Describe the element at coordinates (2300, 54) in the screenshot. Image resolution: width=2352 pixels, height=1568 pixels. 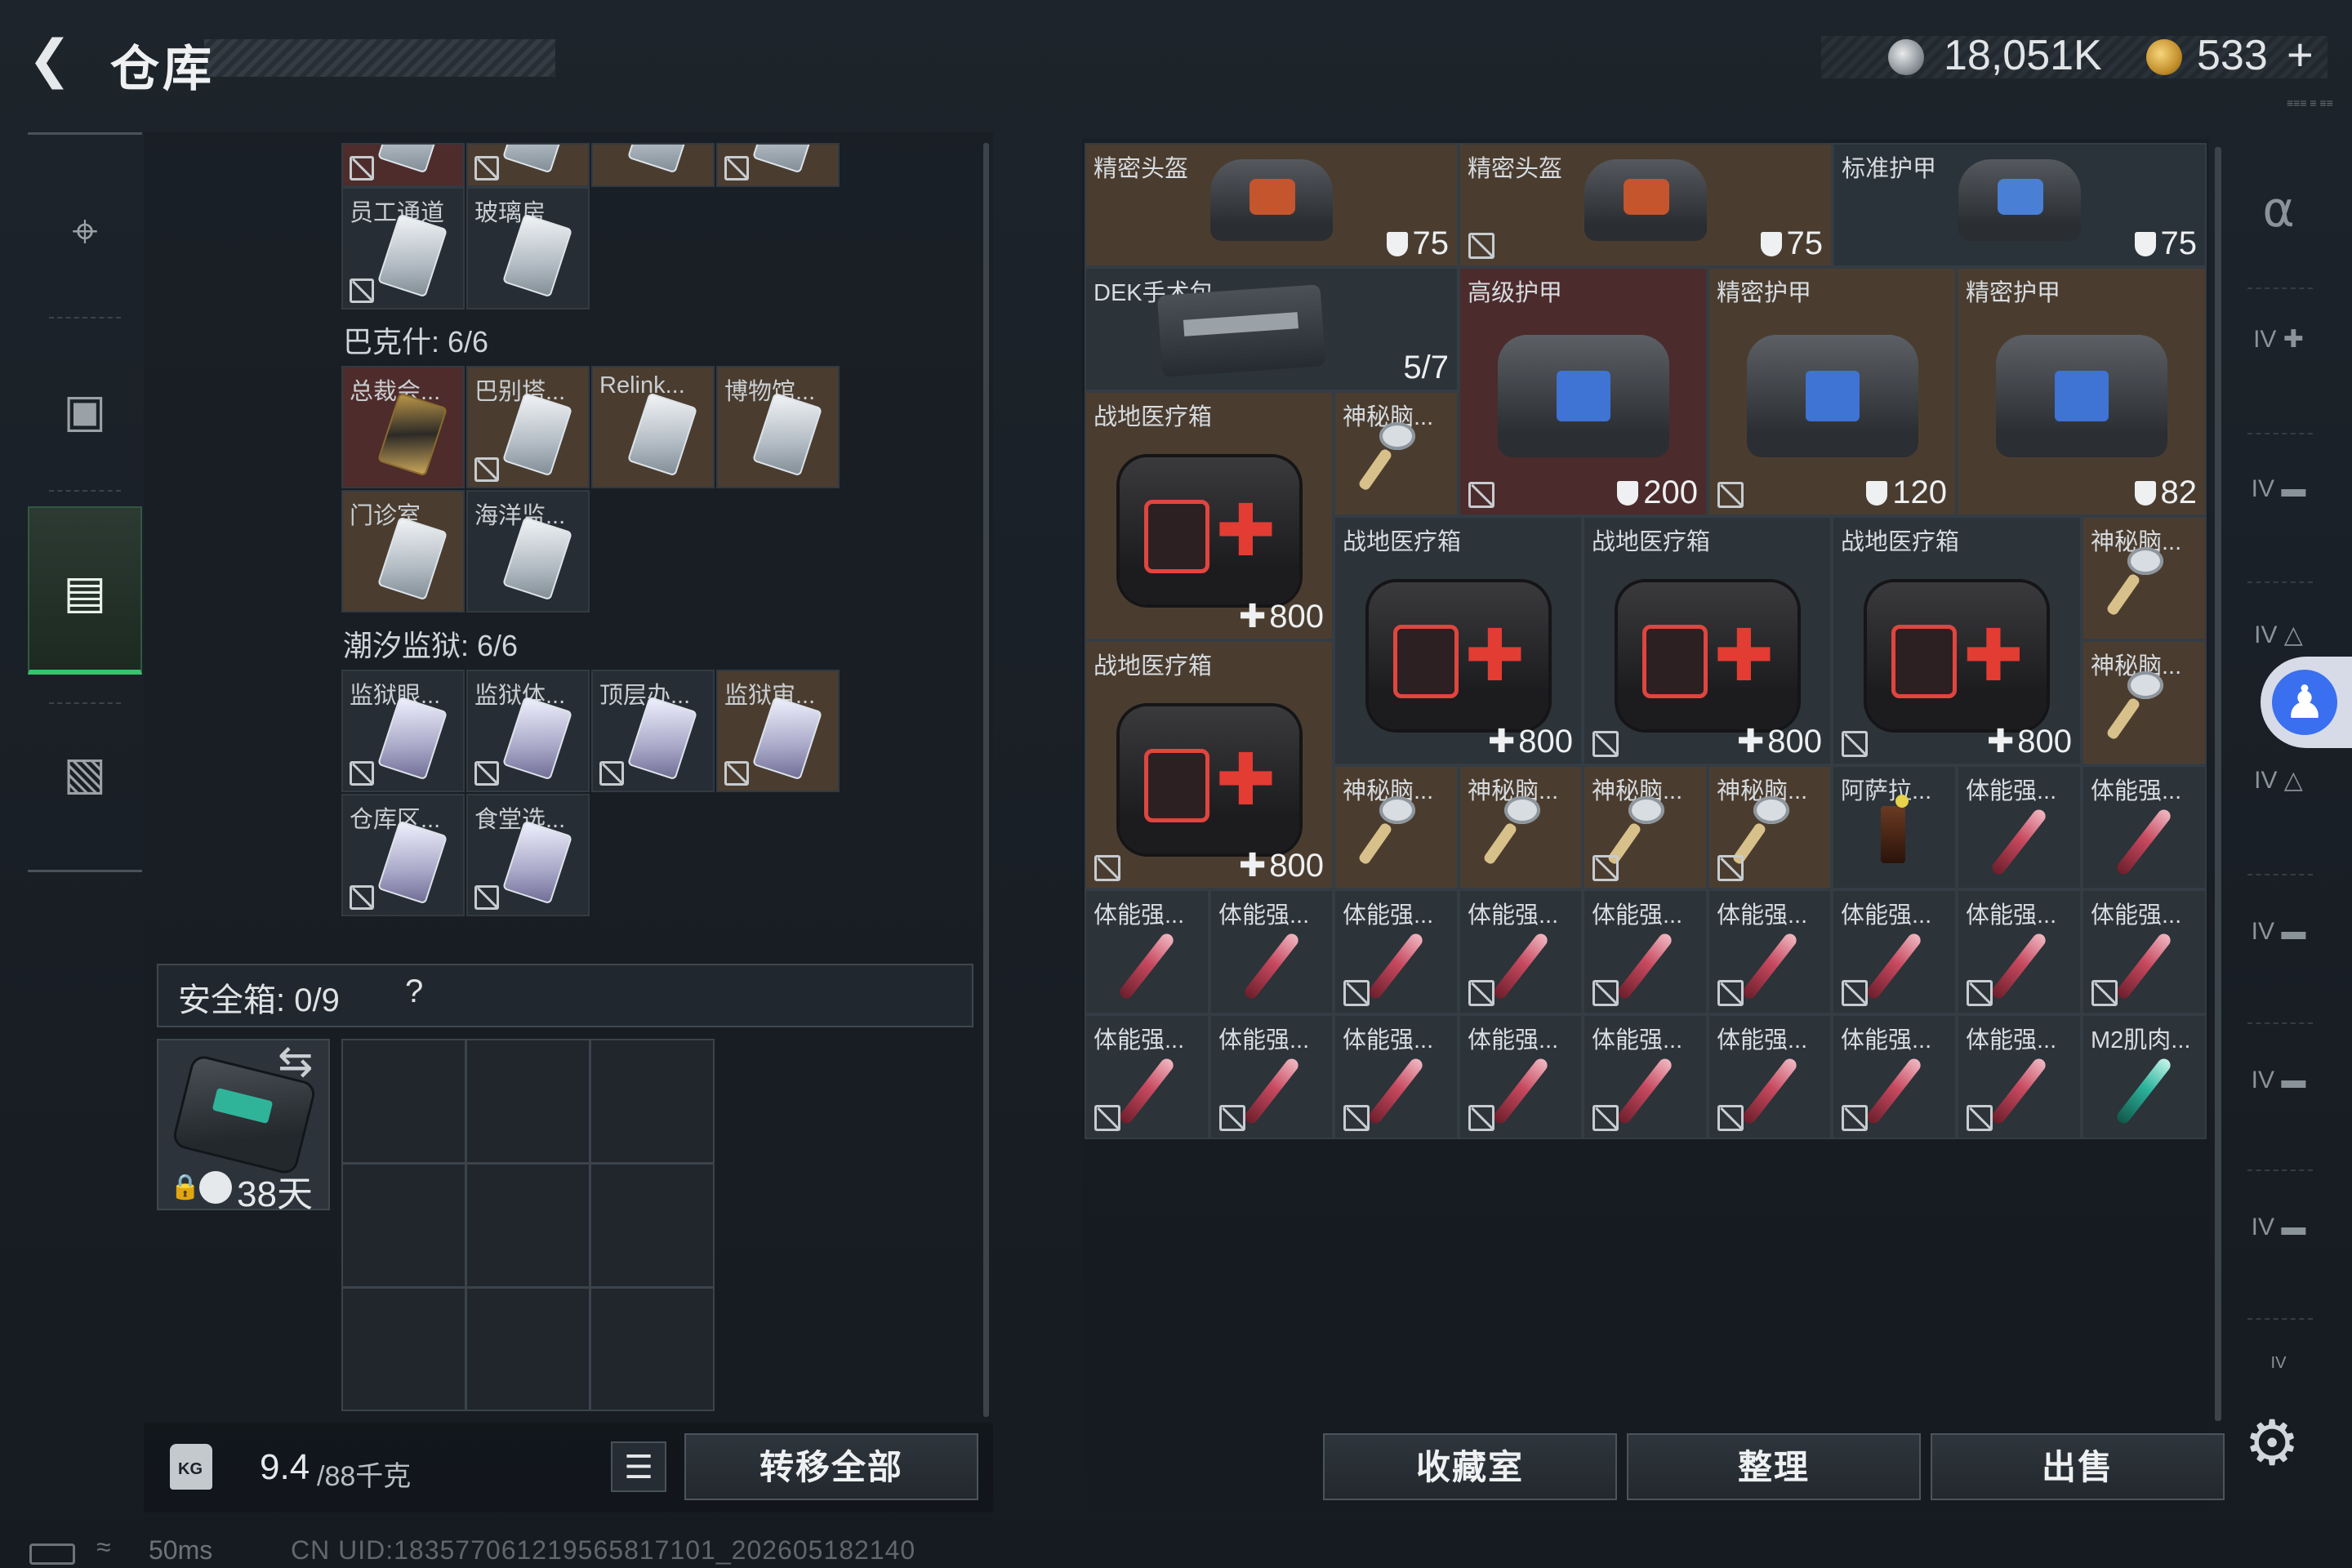
I see `add-currency-button: +` at that location.